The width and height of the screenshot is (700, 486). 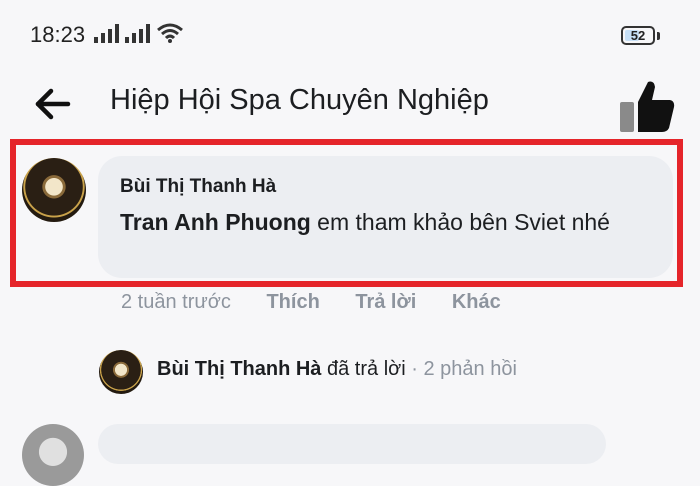 What do you see at coordinates (658, 36) in the screenshot?
I see `battery-tip` at bounding box center [658, 36].